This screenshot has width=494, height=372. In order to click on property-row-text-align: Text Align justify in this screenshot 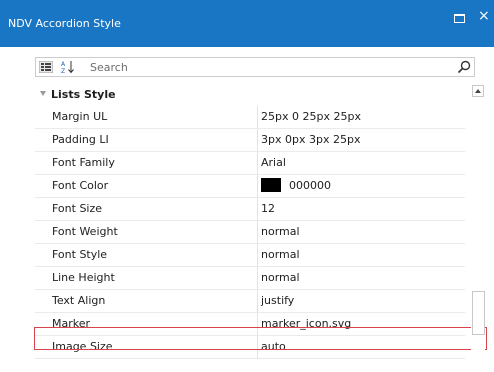, I will do `click(250, 301)`.